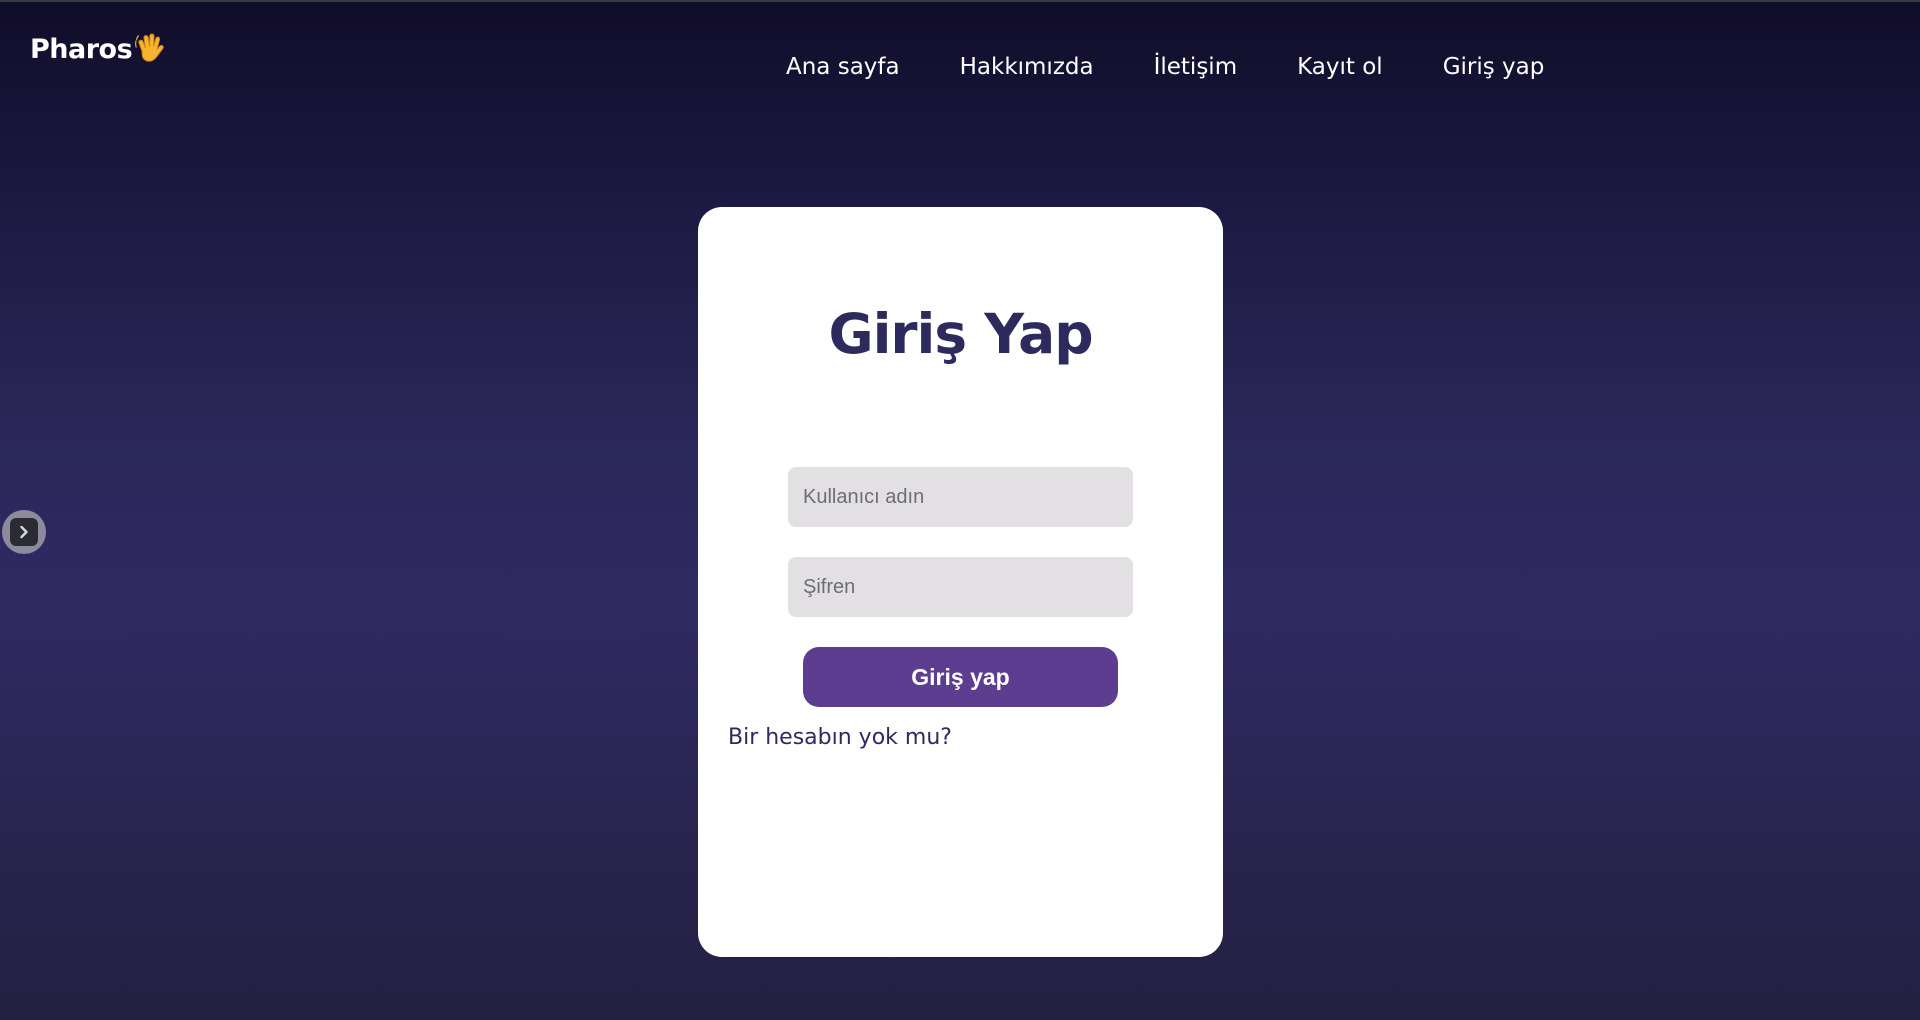 The height and width of the screenshot is (1020, 1920). I want to click on sidebar-toggle-button, so click(24, 532).